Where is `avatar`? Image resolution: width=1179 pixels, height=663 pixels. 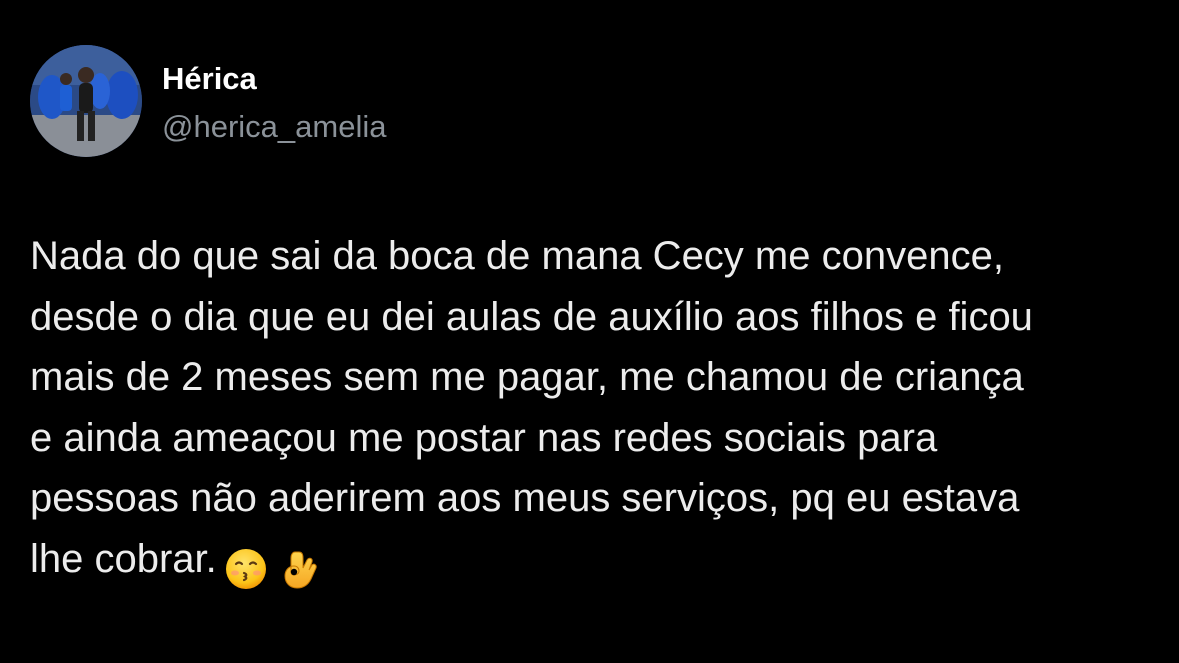 avatar is located at coordinates (86, 101).